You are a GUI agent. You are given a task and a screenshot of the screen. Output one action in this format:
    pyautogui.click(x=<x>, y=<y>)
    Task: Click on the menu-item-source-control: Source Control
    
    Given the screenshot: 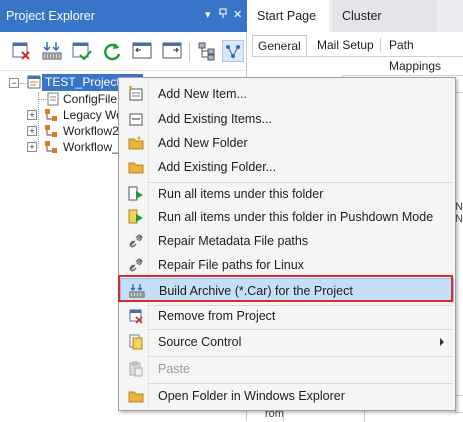 What is the action you would take?
    pyautogui.click(x=287, y=342)
    